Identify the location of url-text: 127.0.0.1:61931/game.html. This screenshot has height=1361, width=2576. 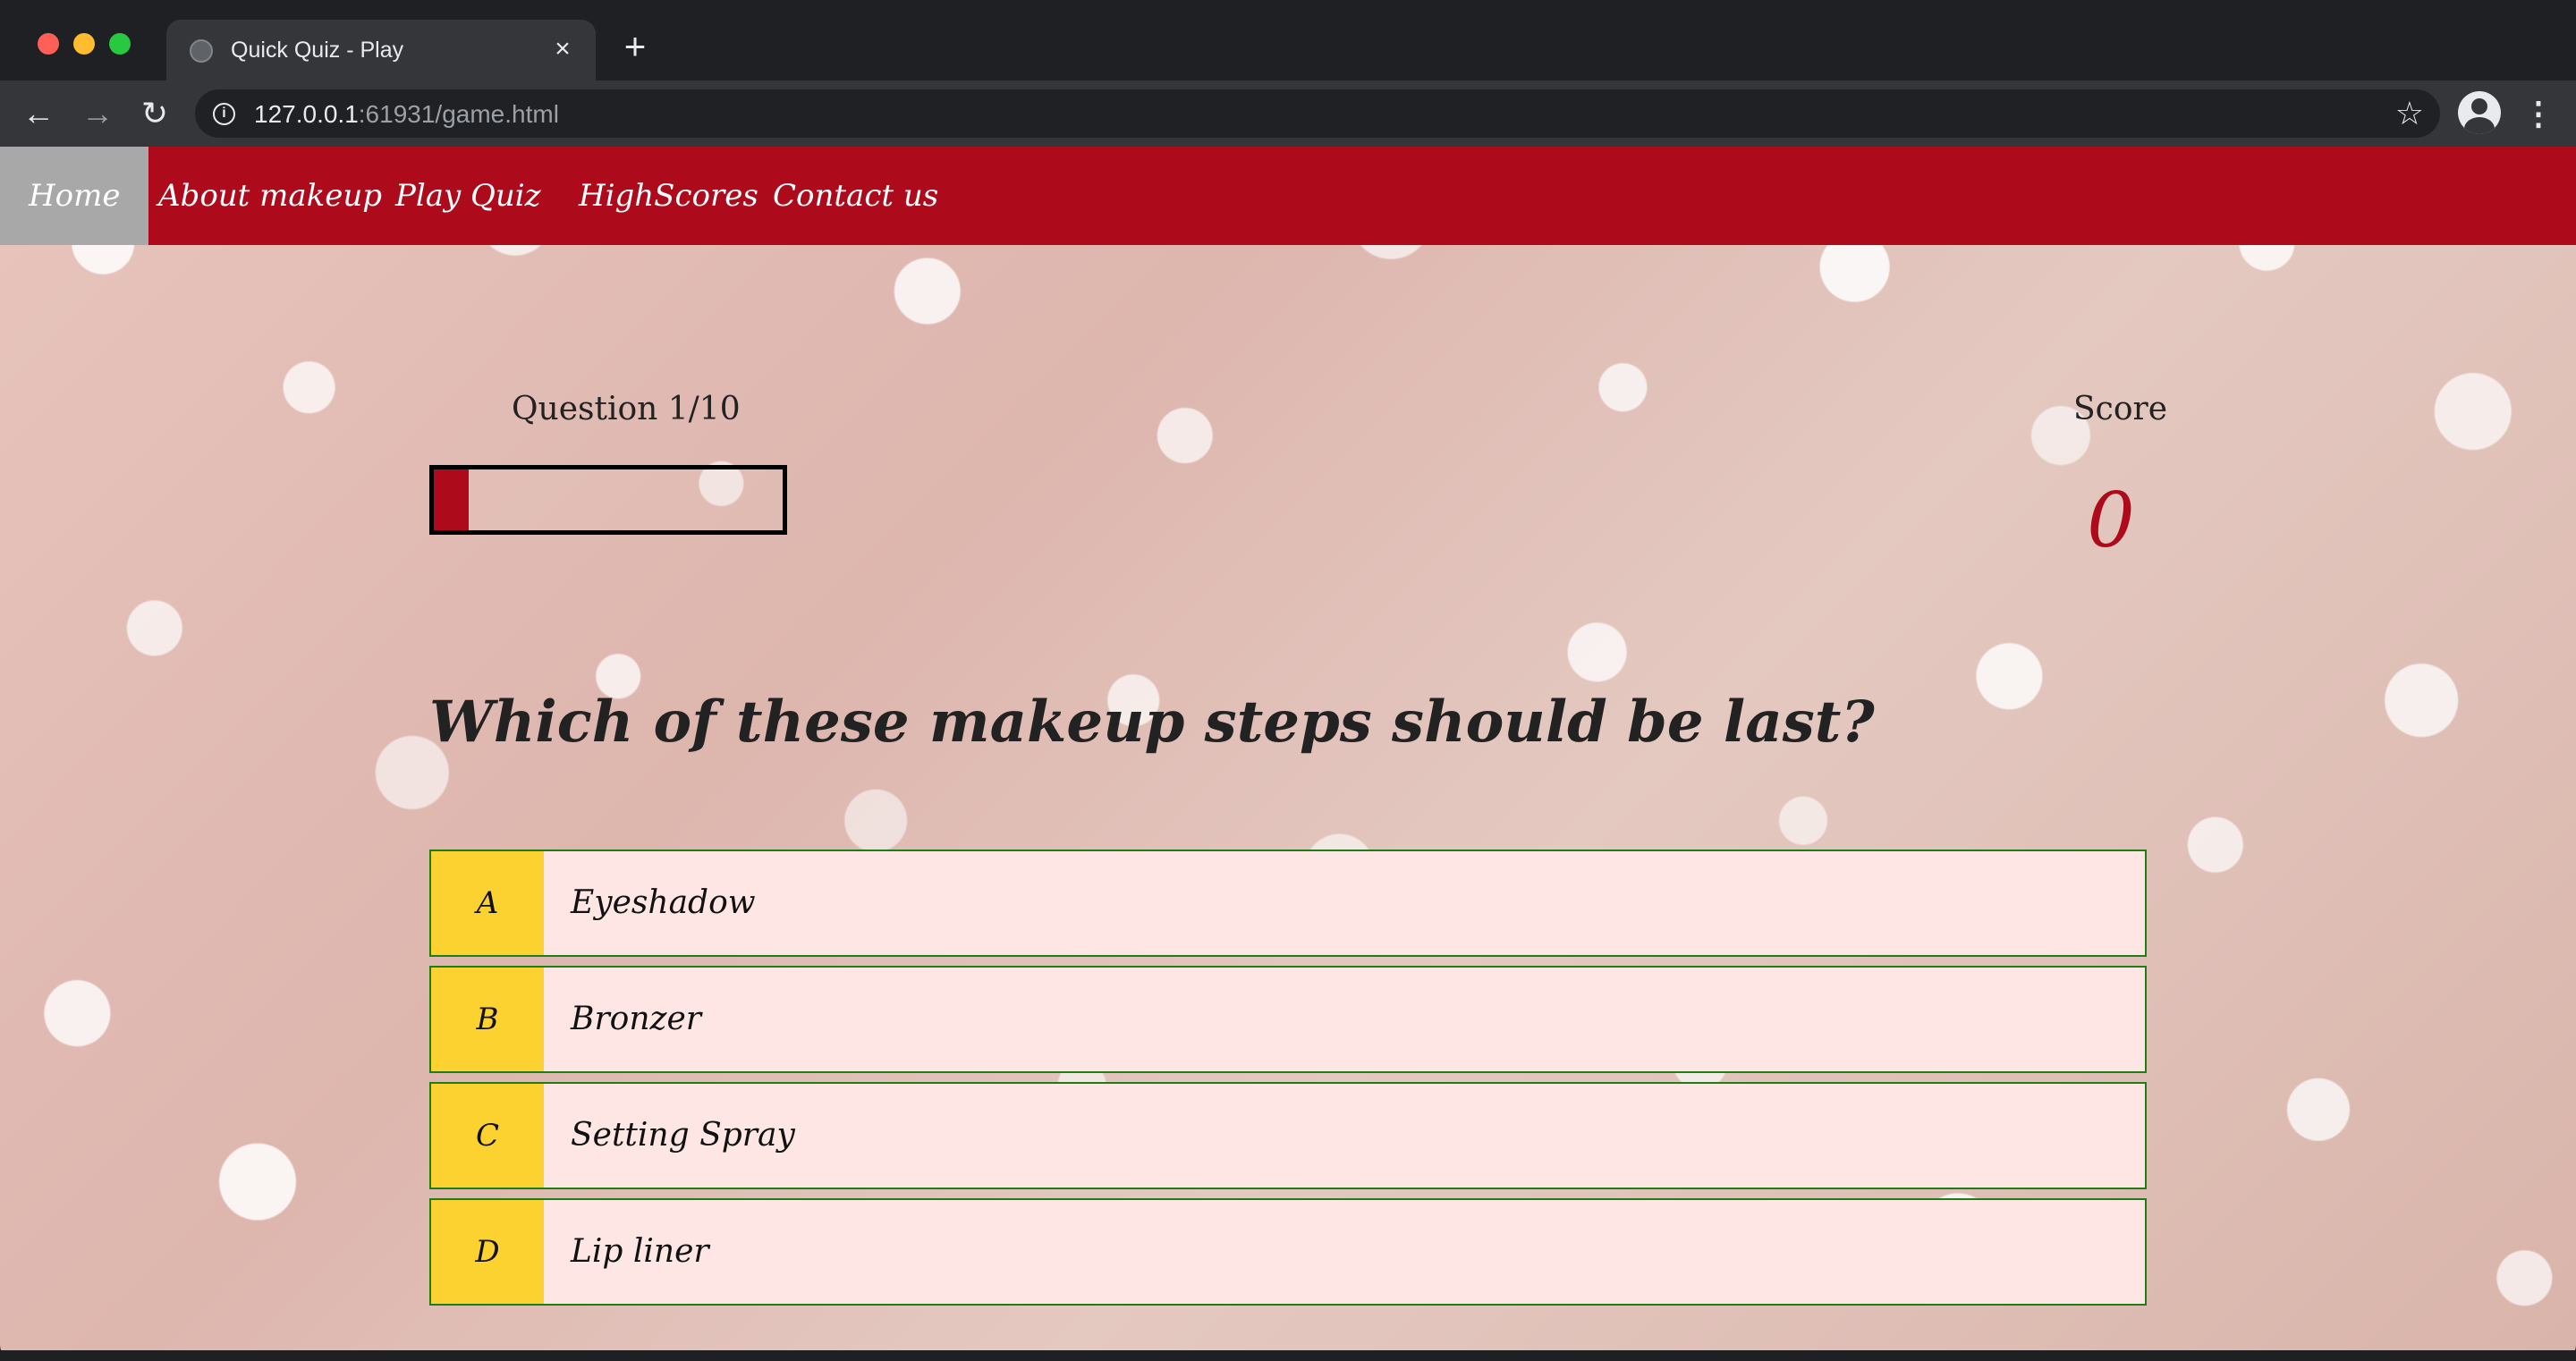
(406, 114).